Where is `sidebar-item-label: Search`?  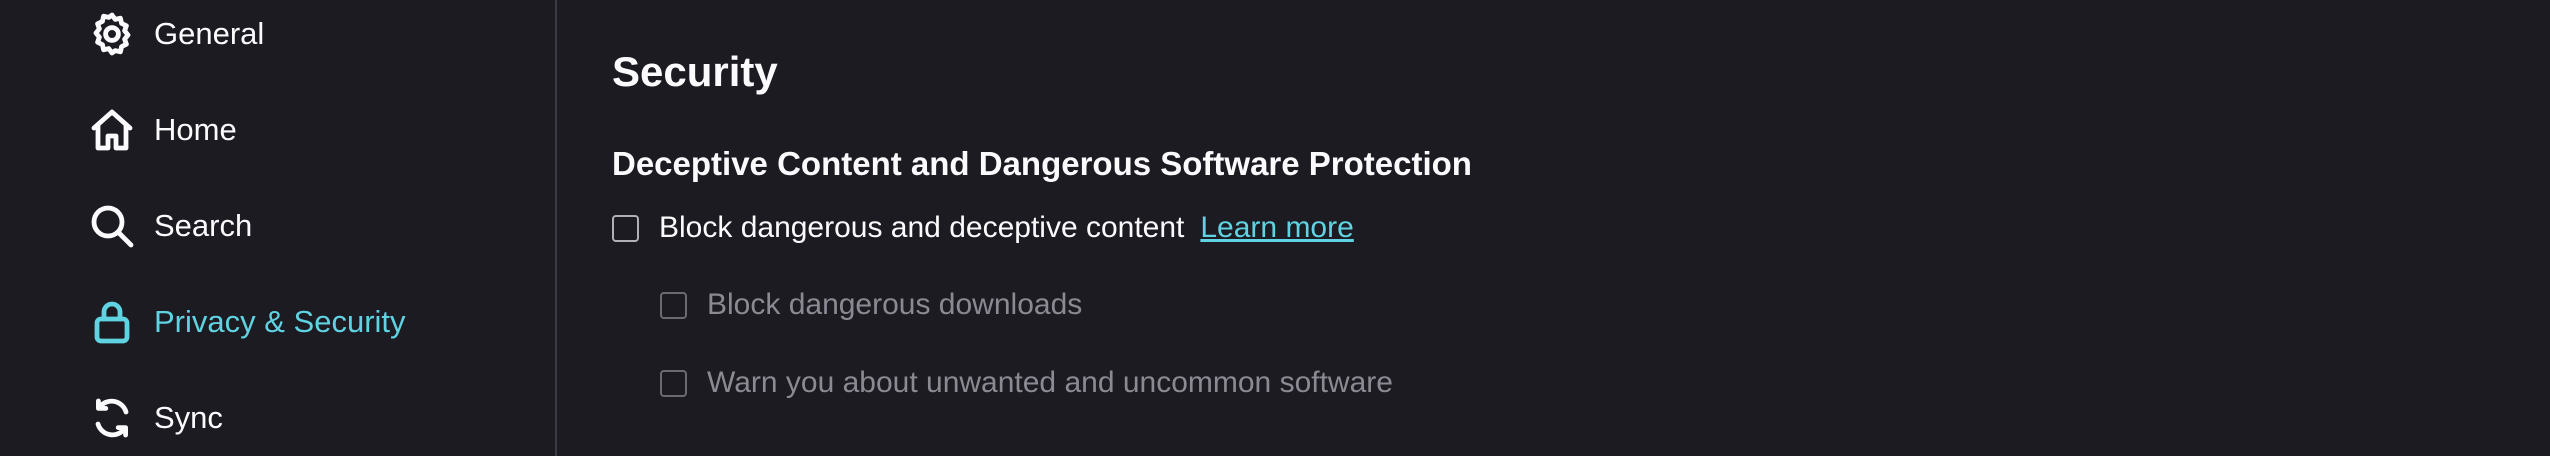 sidebar-item-label: Search is located at coordinates (203, 225).